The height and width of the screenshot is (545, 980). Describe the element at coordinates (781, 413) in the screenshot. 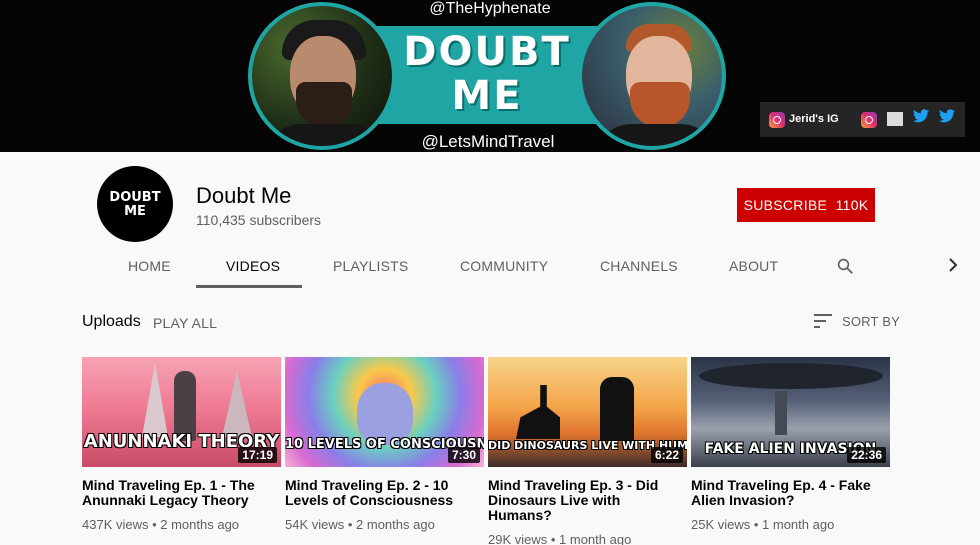

I see `clock-tower` at that location.